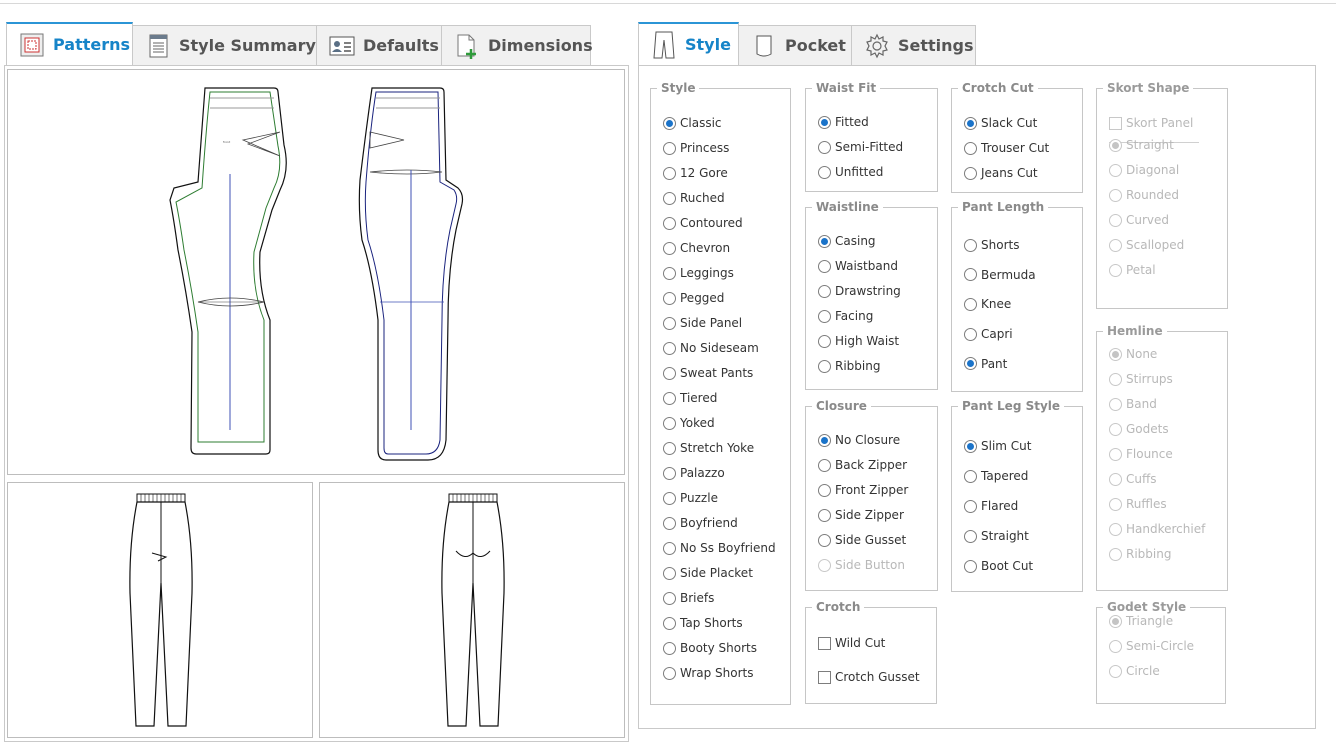  Describe the element at coordinates (849, 366) in the screenshot. I see `radio-option-ribbing: Ribbing` at that location.